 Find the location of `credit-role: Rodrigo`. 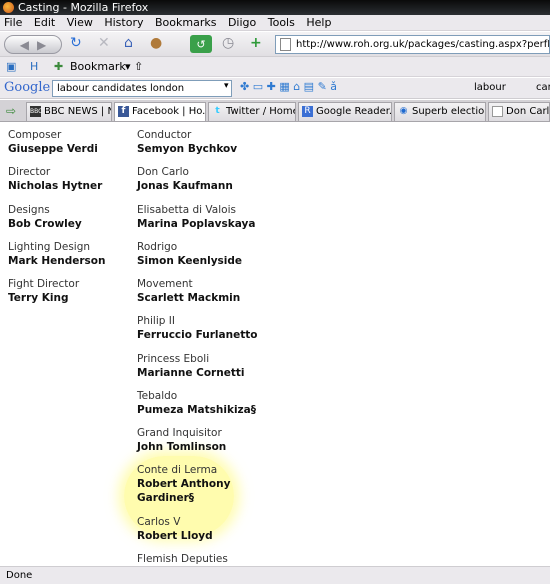

credit-role: Rodrigo is located at coordinates (157, 247).